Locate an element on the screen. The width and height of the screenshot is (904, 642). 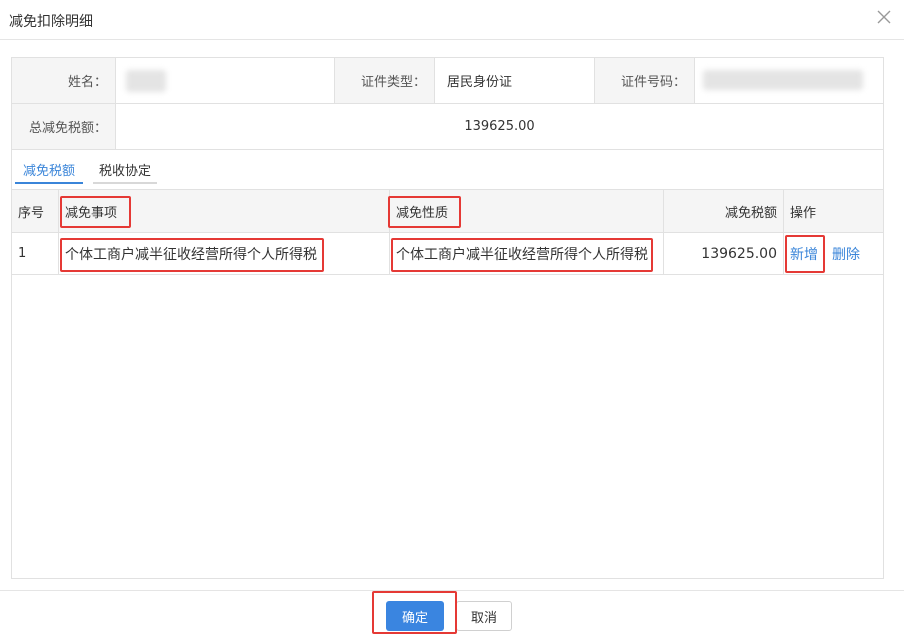
id-number-redacted is located at coordinates (783, 80).